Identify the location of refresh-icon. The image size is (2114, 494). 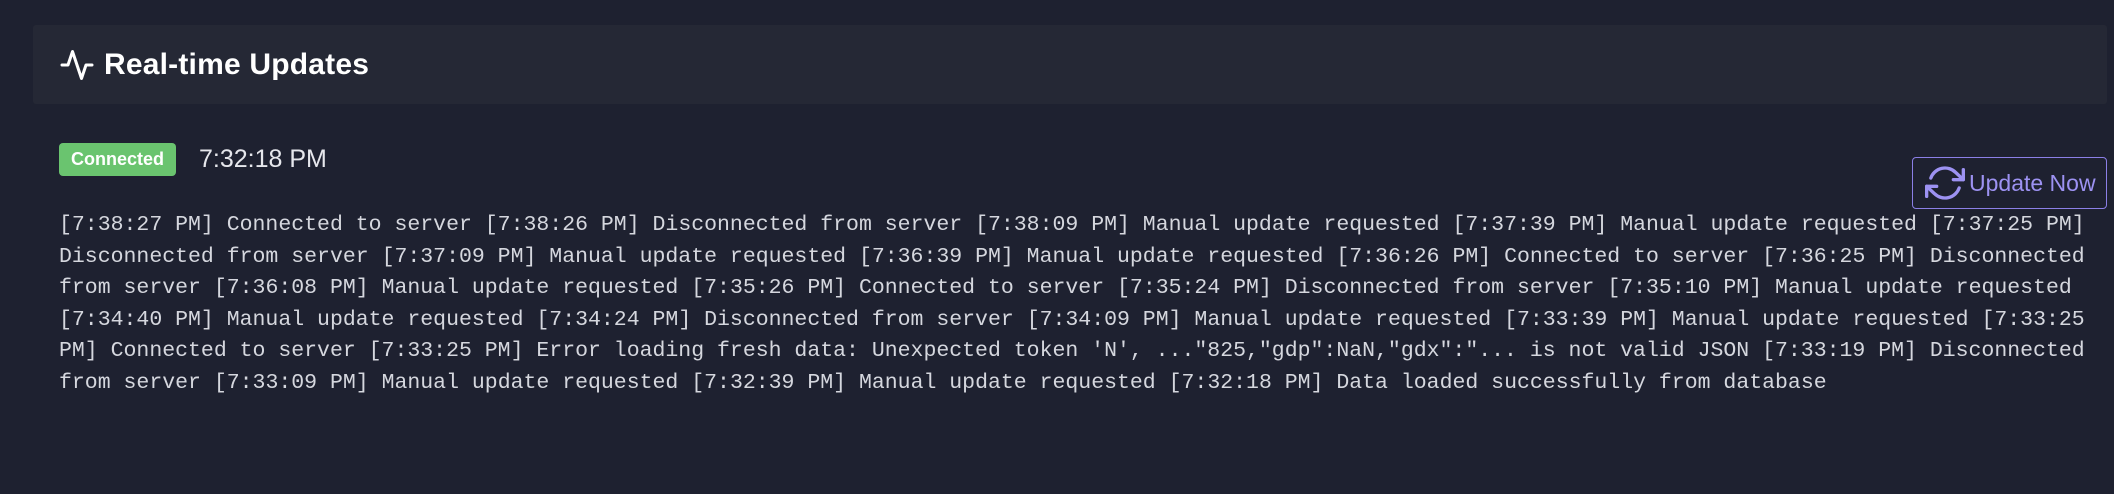
(1945, 183).